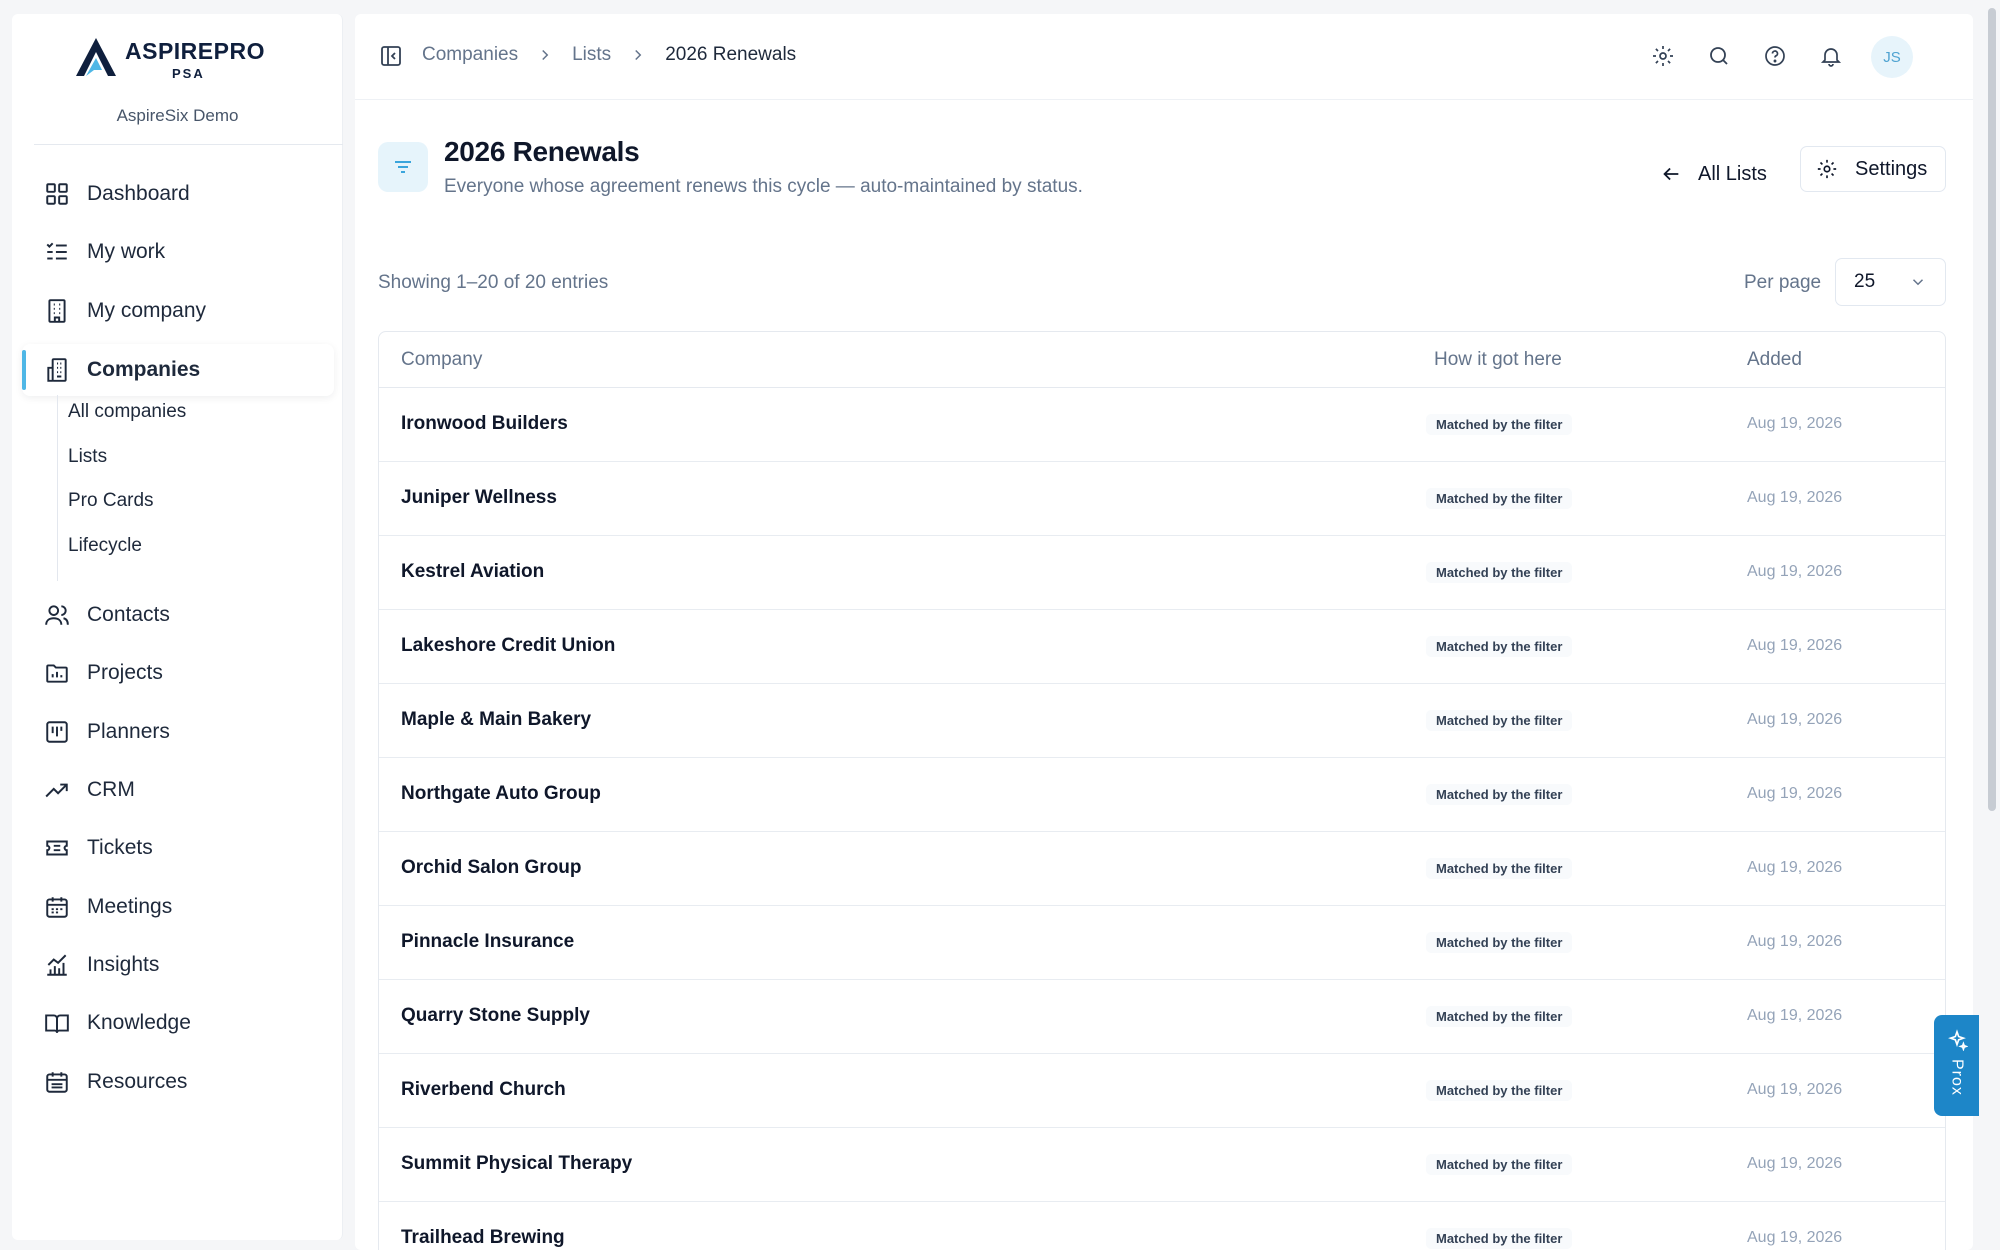 This screenshot has width=2000, height=1250. What do you see at coordinates (1732, 173) in the screenshot?
I see `all-lists-label: All Lists` at bounding box center [1732, 173].